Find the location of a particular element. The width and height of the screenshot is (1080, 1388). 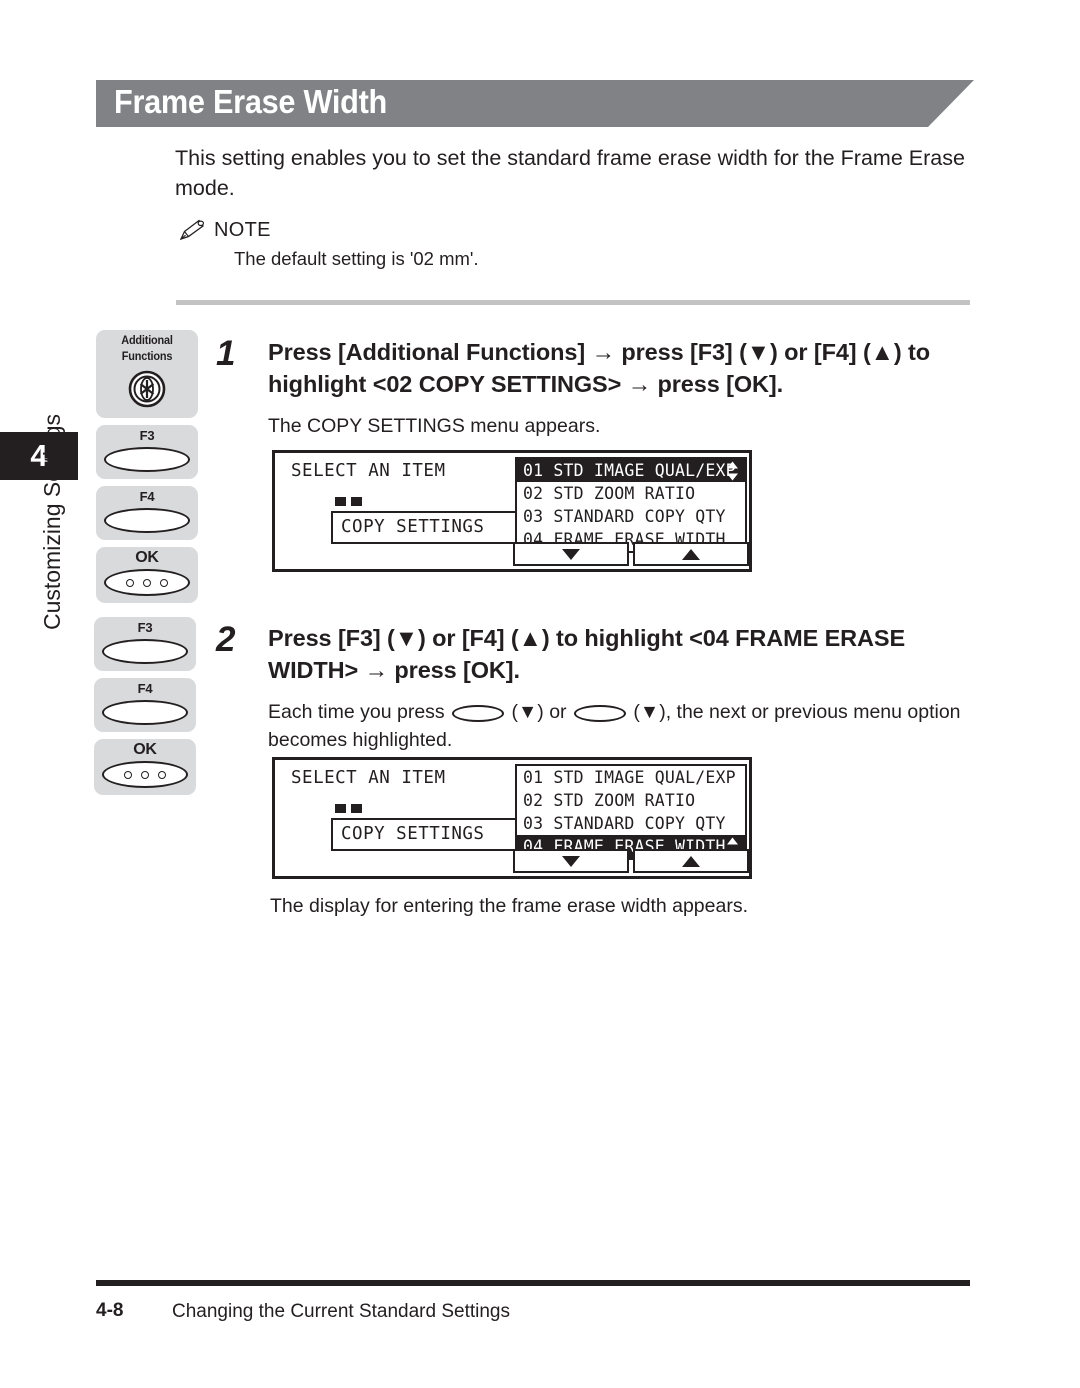

key-label-additional-functions: Additional Functions is located at coordinates (147, 349).